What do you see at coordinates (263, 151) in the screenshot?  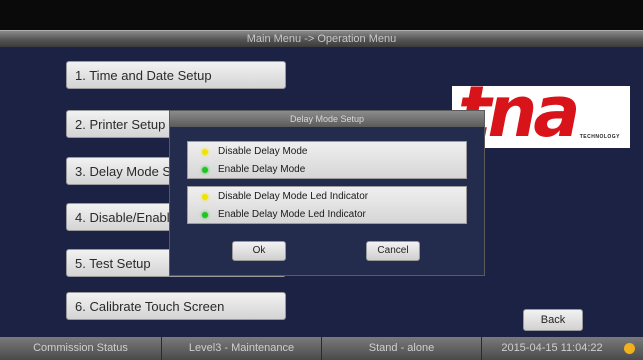 I see `option-label: Disable Delay Mode` at bounding box center [263, 151].